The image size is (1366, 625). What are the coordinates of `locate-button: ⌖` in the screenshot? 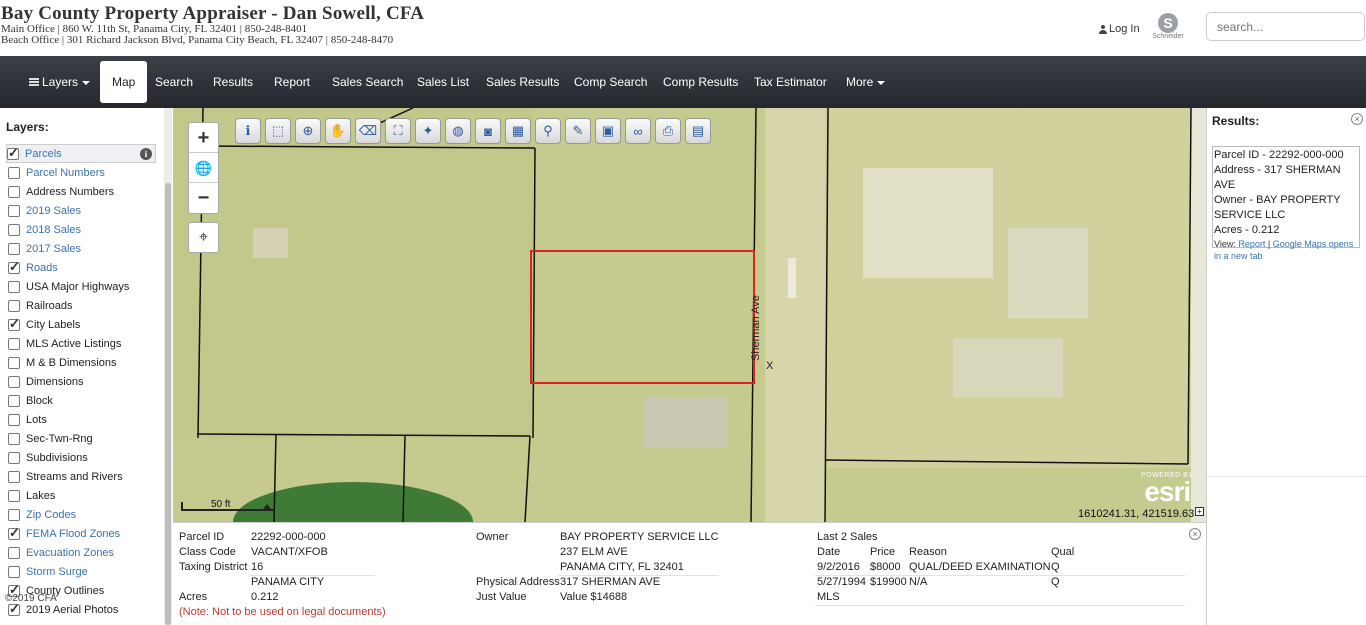 It's located at (203, 237).